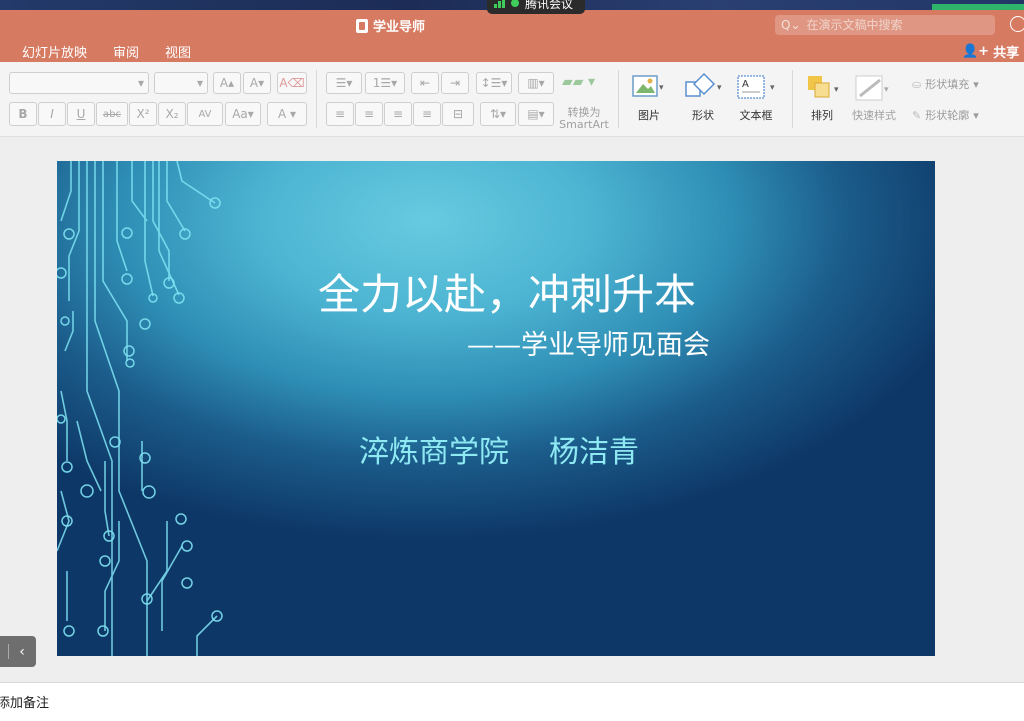 This screenshot has height=721, width=1024. Describe the element at coordinates (582, 84) in the screenshot. I see `smartart-icon: ▰▰ ▾` at that location.